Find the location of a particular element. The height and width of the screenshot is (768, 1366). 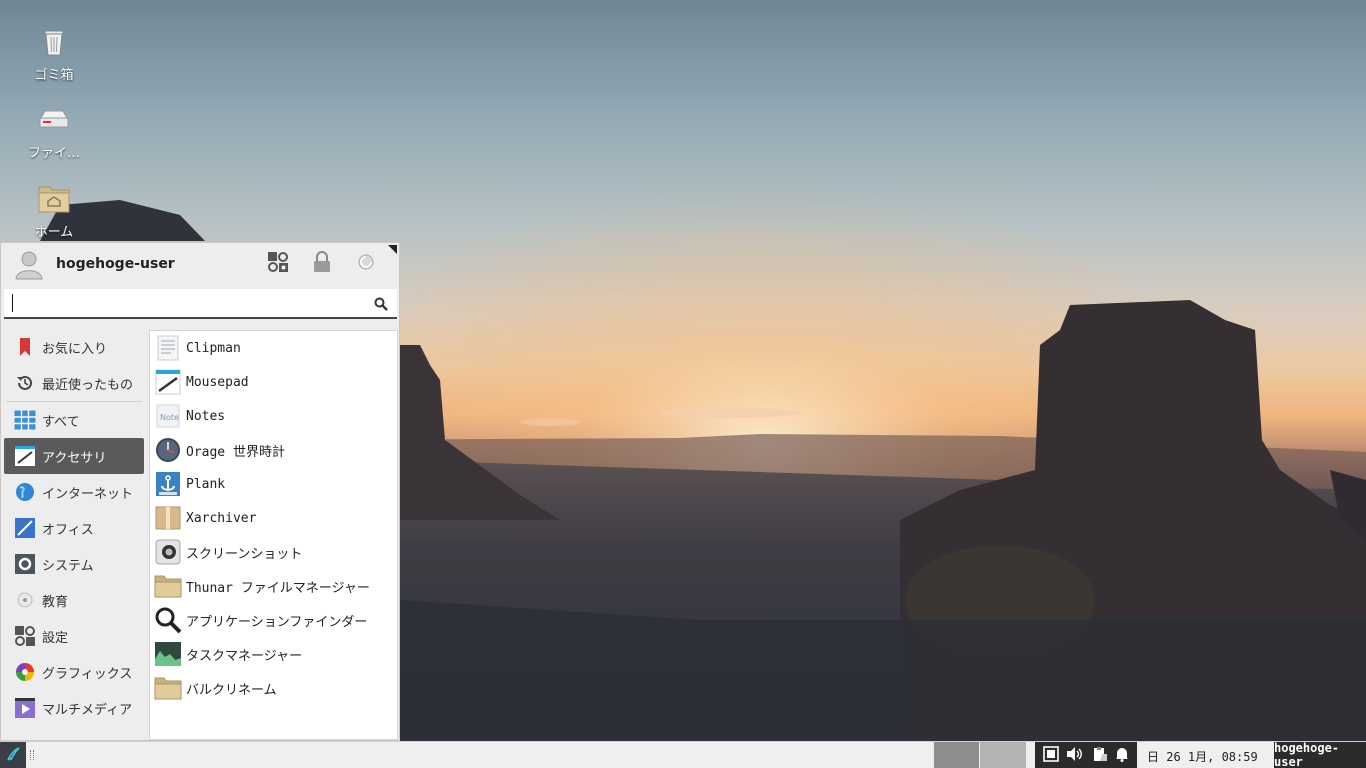

whisker-menu-button is located at coordinates (13, 755).